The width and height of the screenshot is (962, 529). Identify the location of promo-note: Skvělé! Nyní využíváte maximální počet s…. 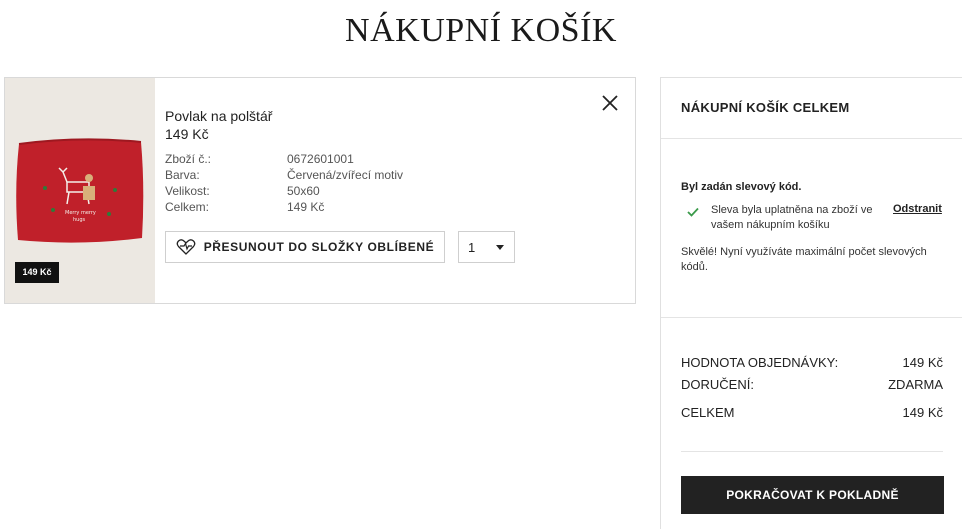
(804, 259).